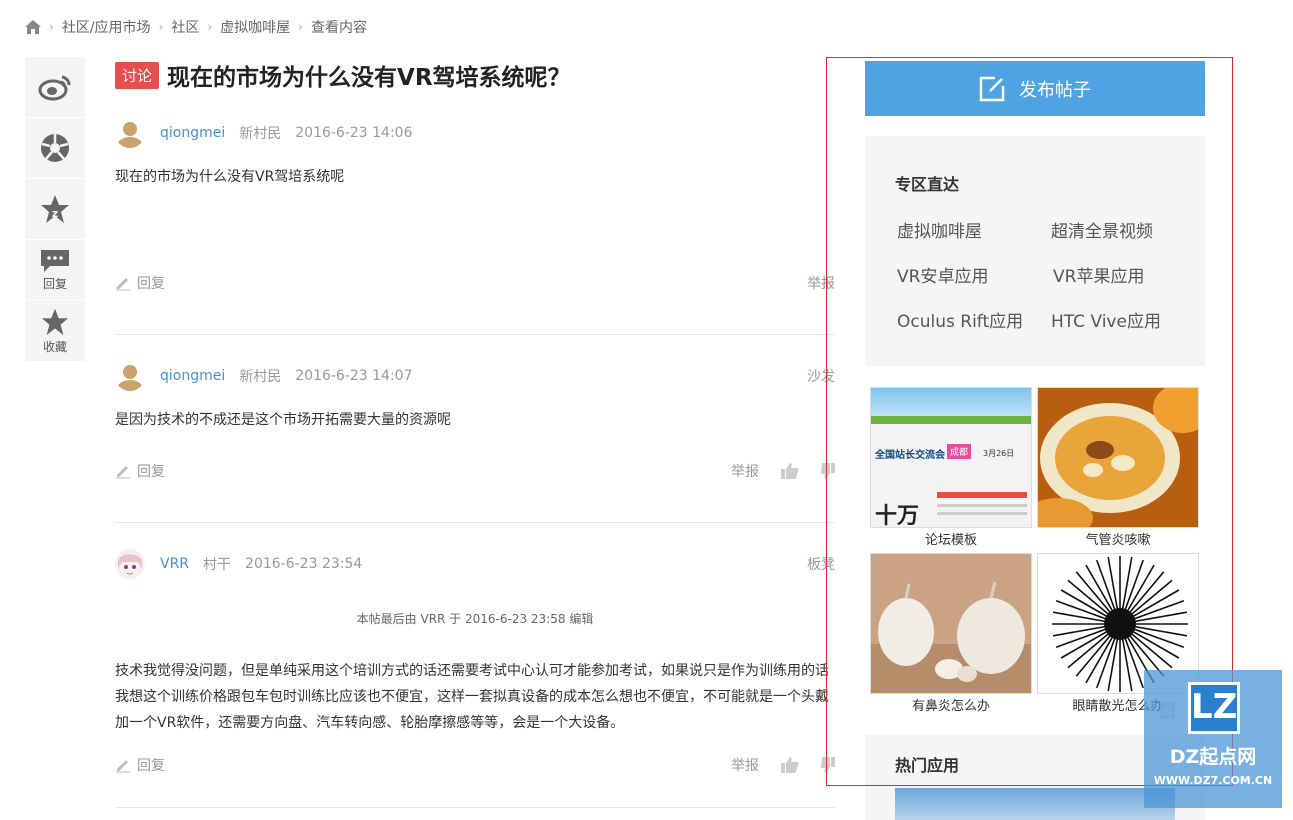  What do you see at coordinates (255, 27) in the screenshot?
I see `breadcrumb-item: 虚拟咖啡屋` at bounding box center [255, 27].